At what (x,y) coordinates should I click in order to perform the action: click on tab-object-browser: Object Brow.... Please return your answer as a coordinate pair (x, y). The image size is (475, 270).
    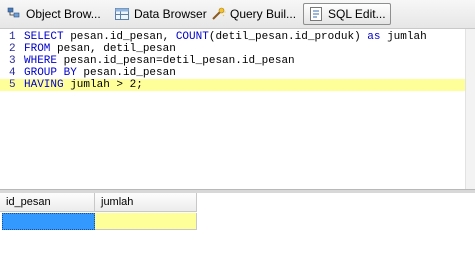
    Looking at the image, I should click on (53, 14).